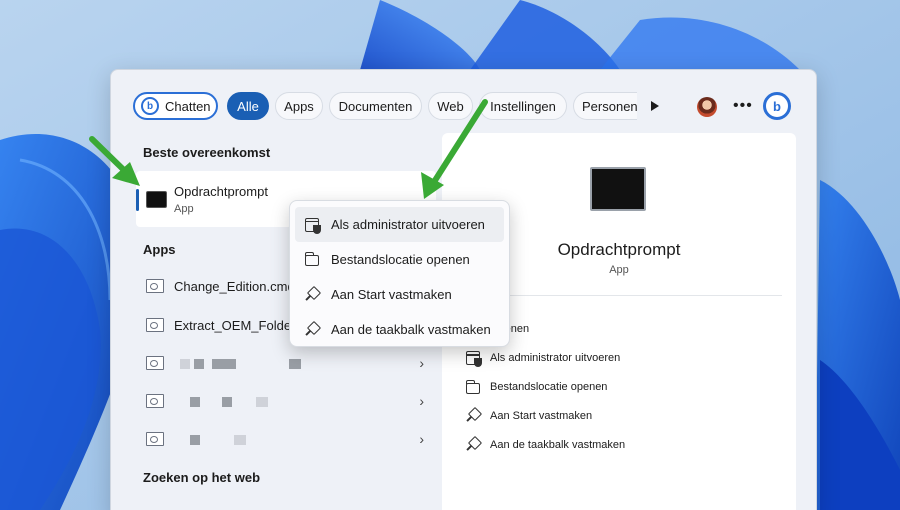 The height and width of the screenshot is (510, 900). I want to click on tab-apps: Apps, so click(299, 106).